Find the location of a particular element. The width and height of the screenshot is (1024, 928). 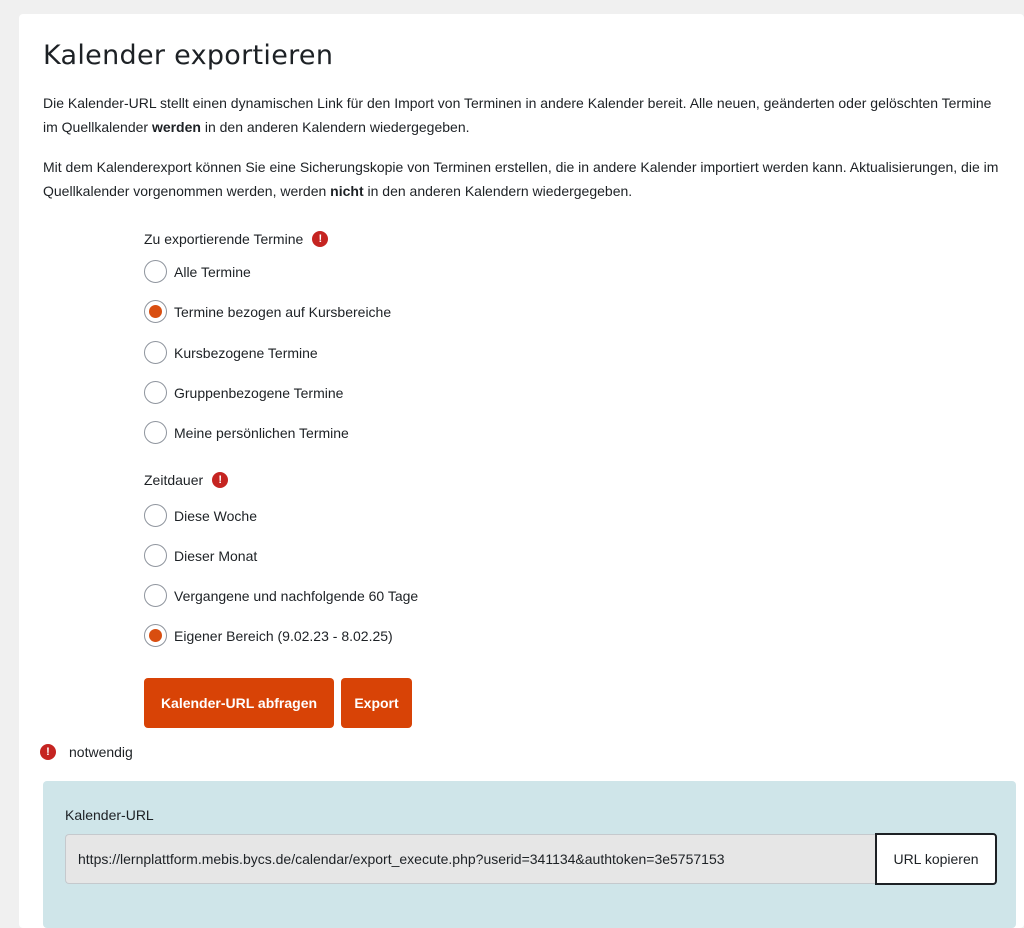

radio-label: Diese Woche is located at coordinates (216, 515).